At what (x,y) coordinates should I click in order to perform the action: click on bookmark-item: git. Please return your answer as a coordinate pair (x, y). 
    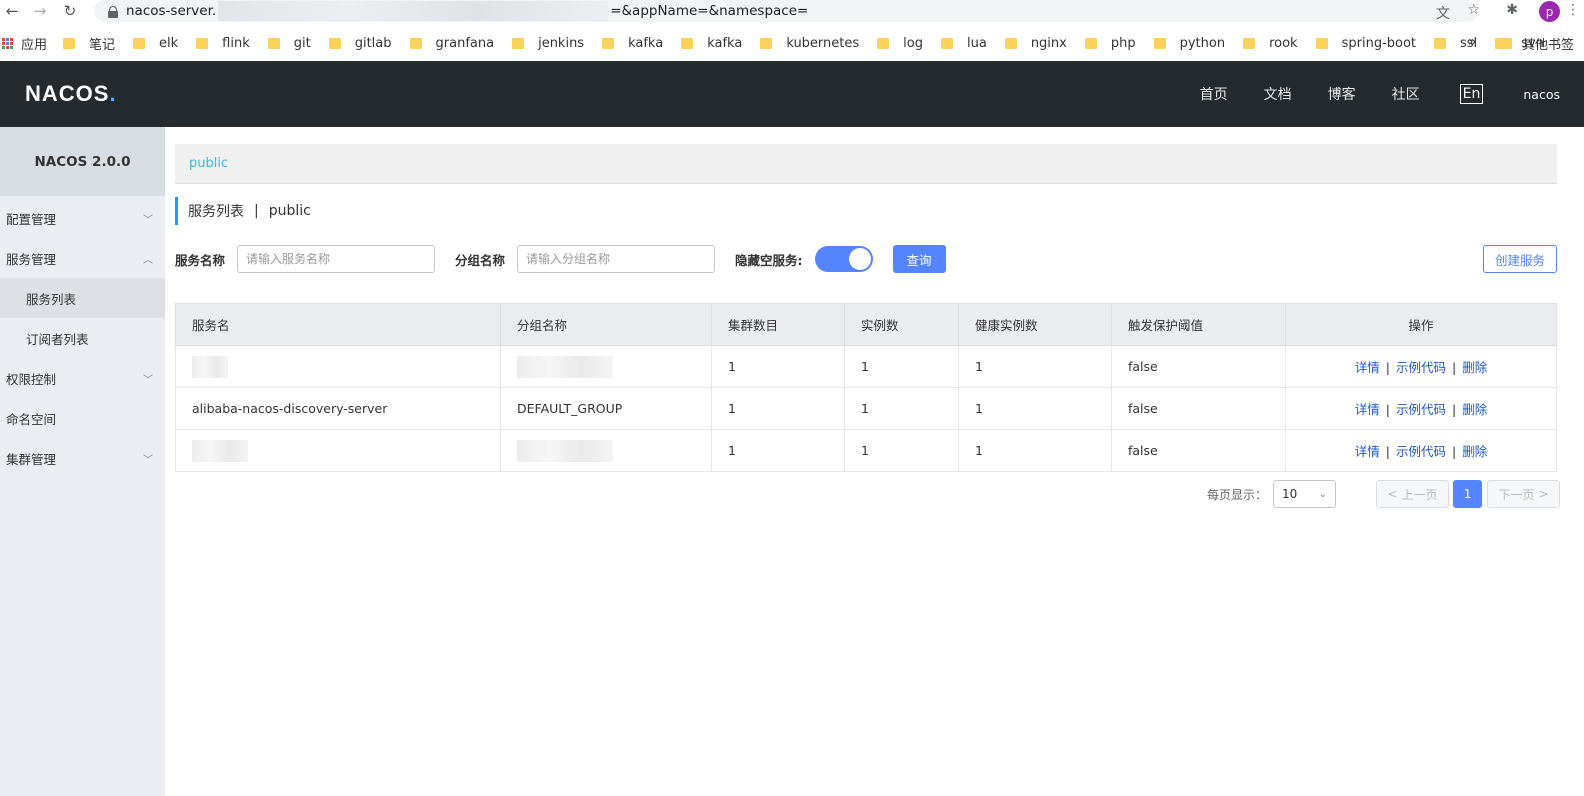
    Looking at the image, I should click on (289, 43).